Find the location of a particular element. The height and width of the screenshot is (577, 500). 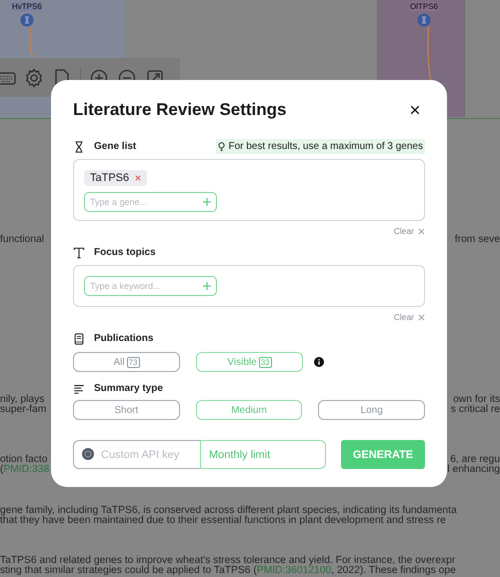

text-icon is located at coordinates (79, 252).